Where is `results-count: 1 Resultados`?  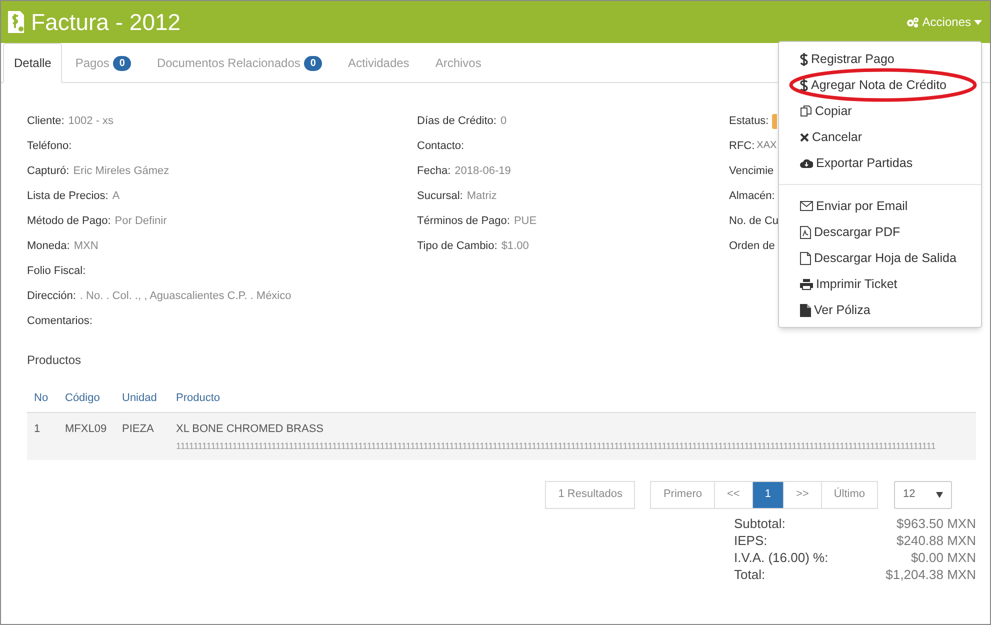
results-count: 1 Resultados is located at coordinates (590, 494).